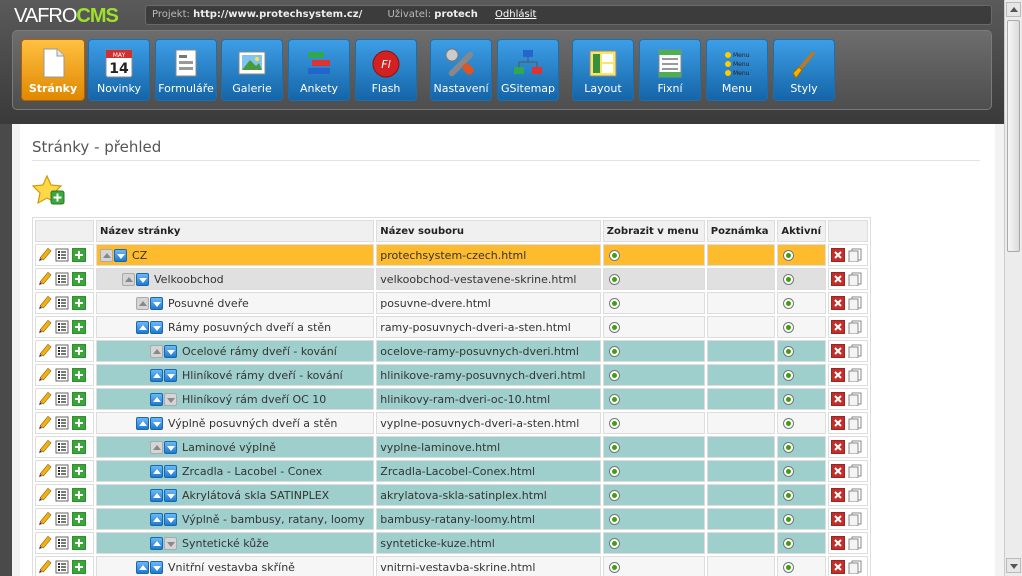 The height and width of the screenshot is (576, 1022). I want to click on table-row: Posuvné dveře posuvne-dvere.html, so click(451, 303).